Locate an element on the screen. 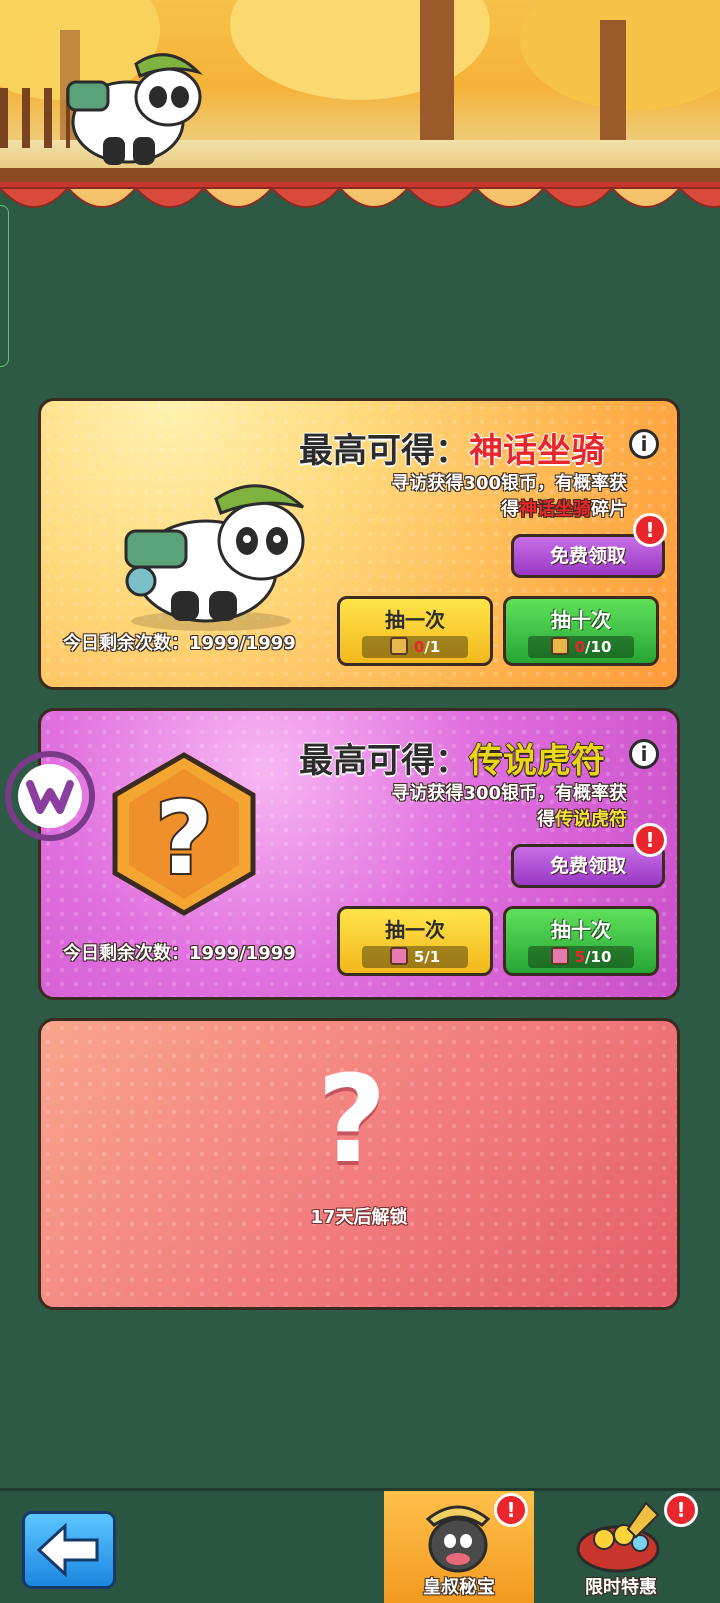  uncle-character-icon is located at coordinates (458, 1539).